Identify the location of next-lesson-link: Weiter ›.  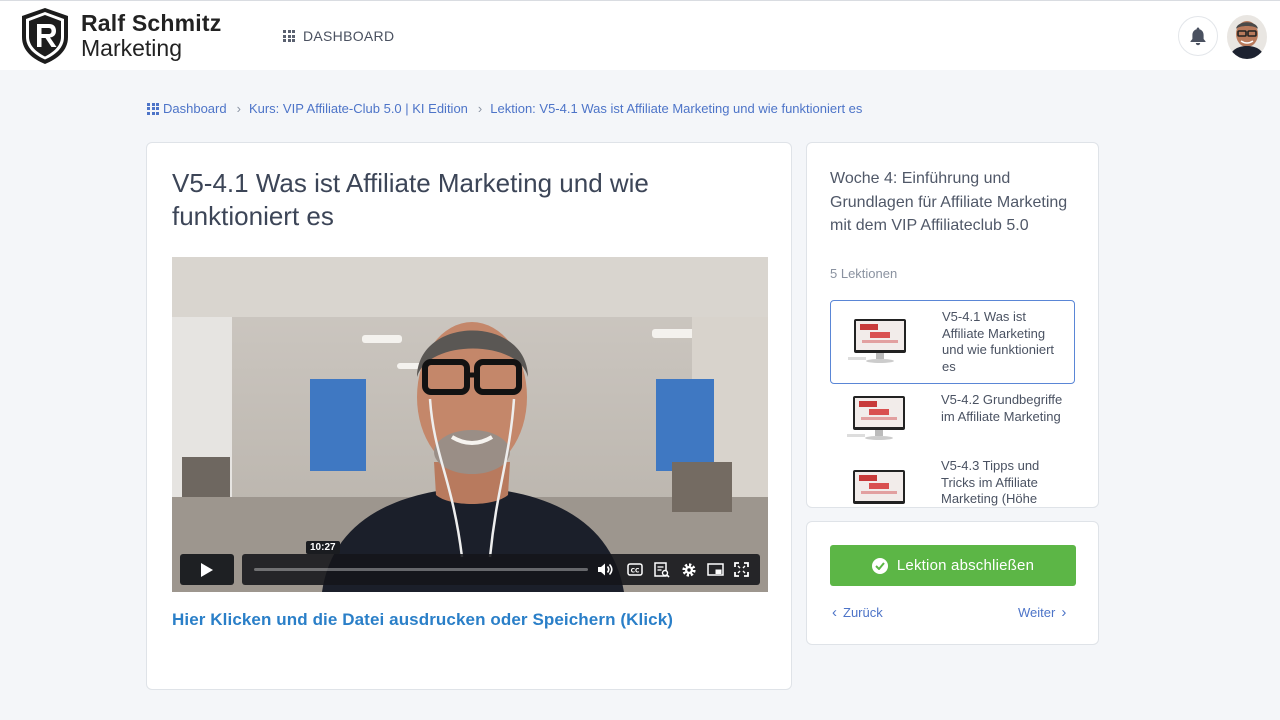
(1042, 612).